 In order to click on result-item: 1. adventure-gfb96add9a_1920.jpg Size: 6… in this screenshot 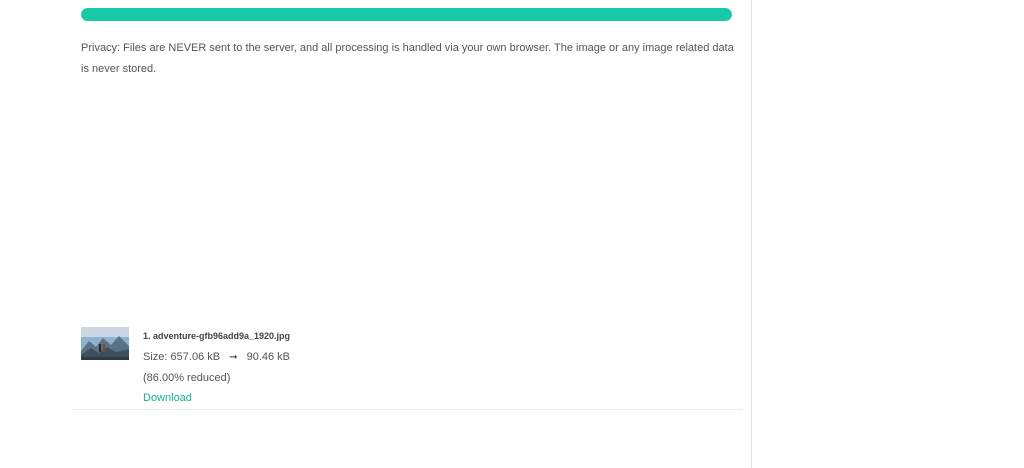, I will do `click(406, 367)`.